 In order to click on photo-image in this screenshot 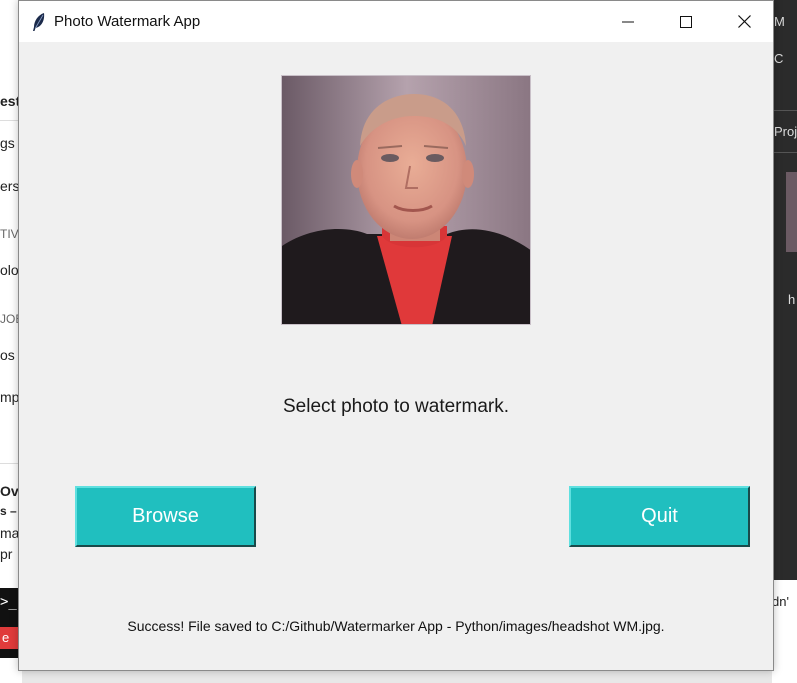, I will do `click(406, 200)`.